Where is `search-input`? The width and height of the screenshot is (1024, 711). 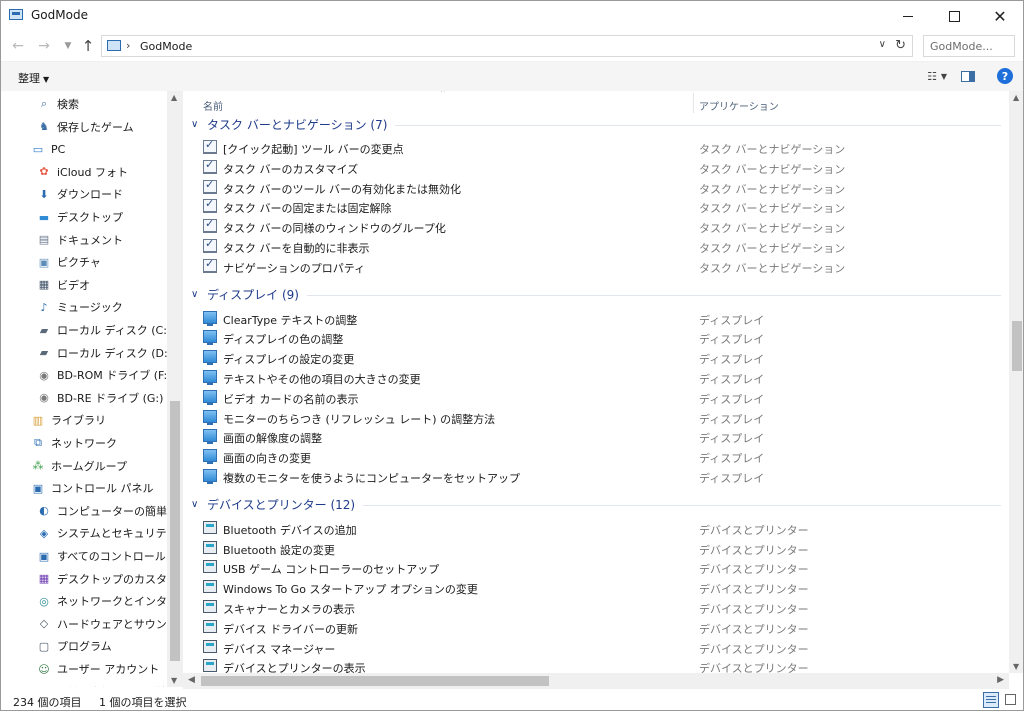 search-input is located at coordinates (970, 46).